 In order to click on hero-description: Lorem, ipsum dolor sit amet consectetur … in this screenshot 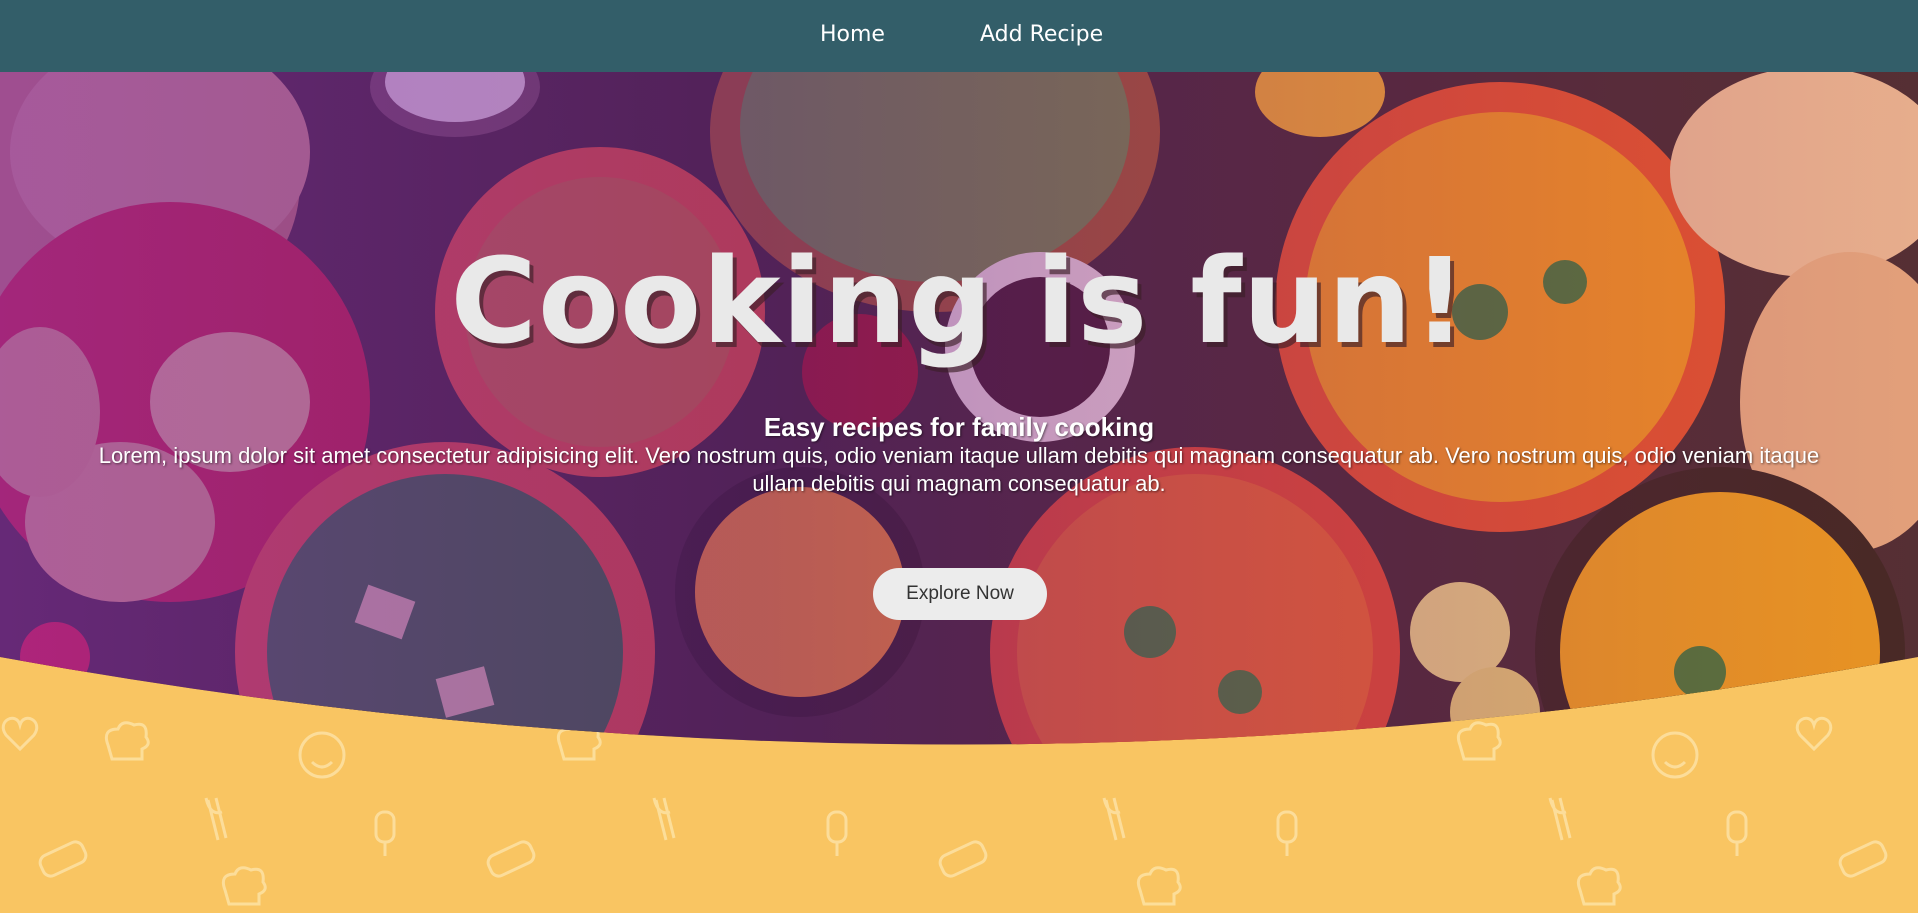, I will do `click(959, 469)`.